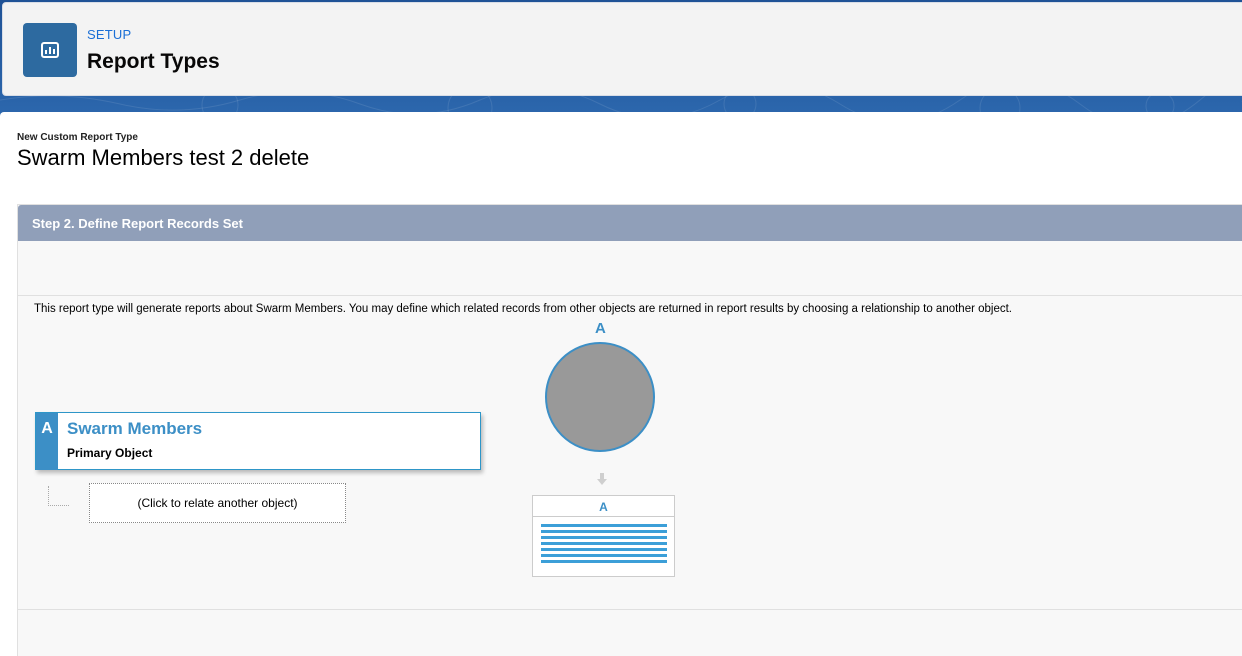 Image resolution: width=1242 pixels, height=656 pixels. What do you see at coordinates (109, 34) in the screenshot?
I see `header-eyebrow: SETUP` at bounding box center [109, 34].